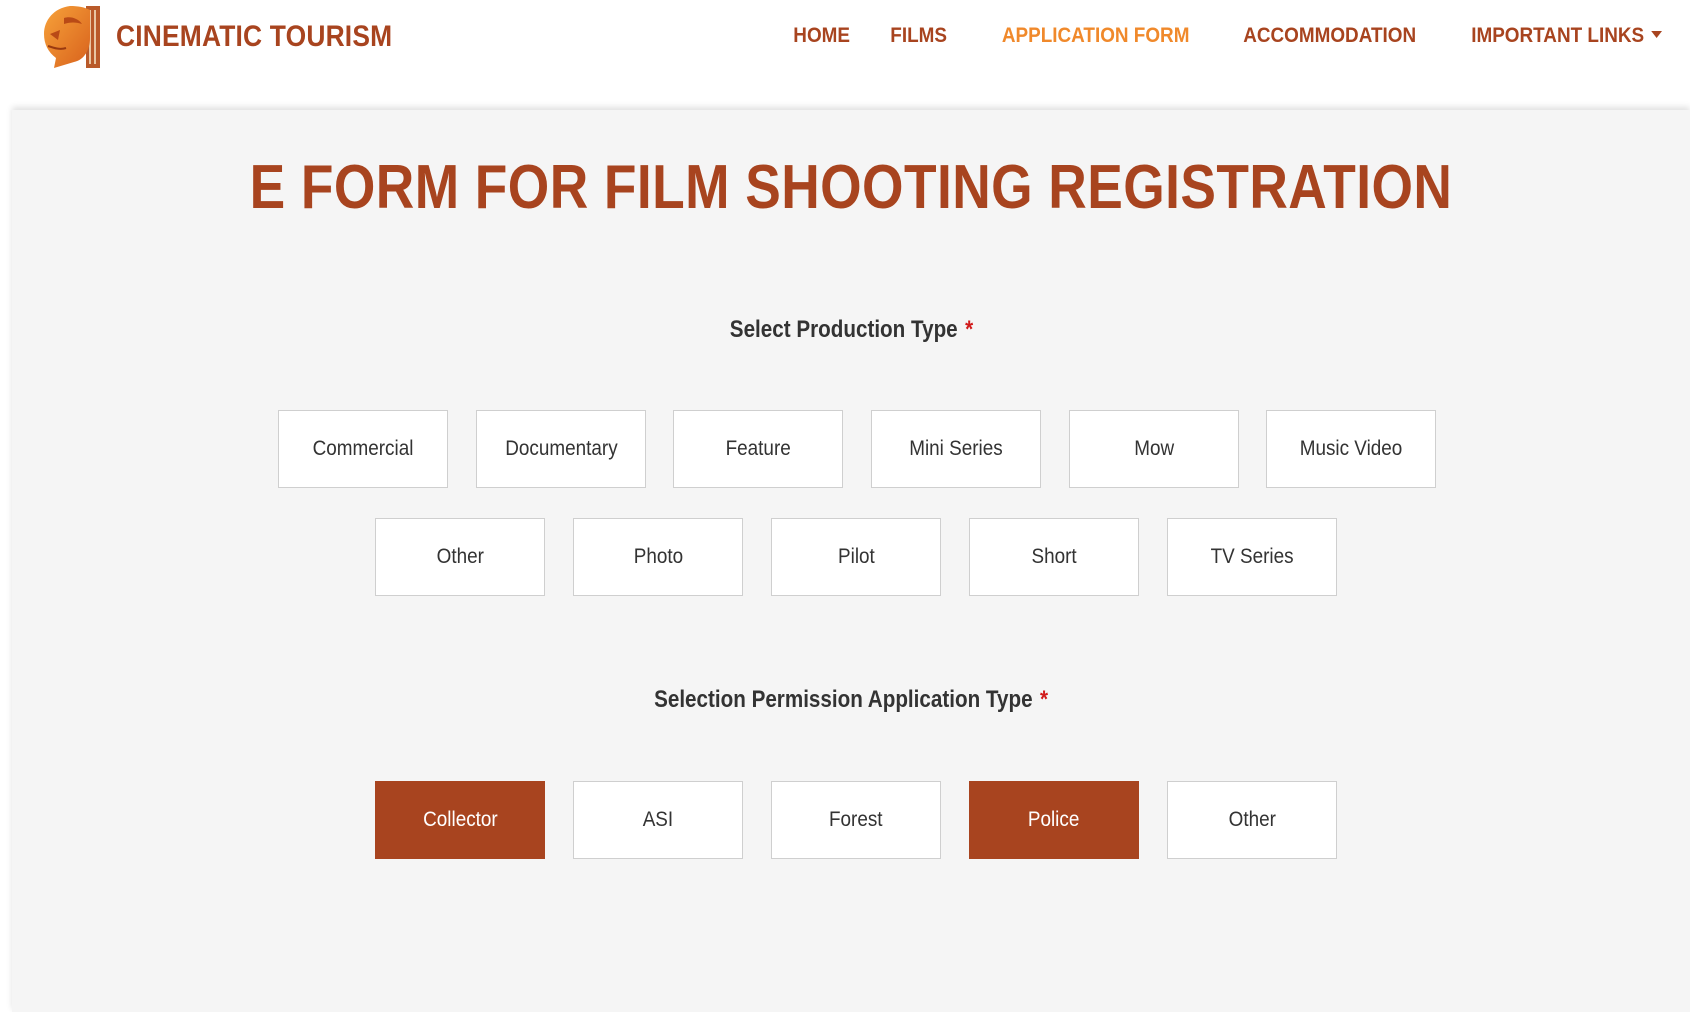 This screenshot has width=1690, height=1012. I want to click on production-type-photo: Photo, so click(658, 557).